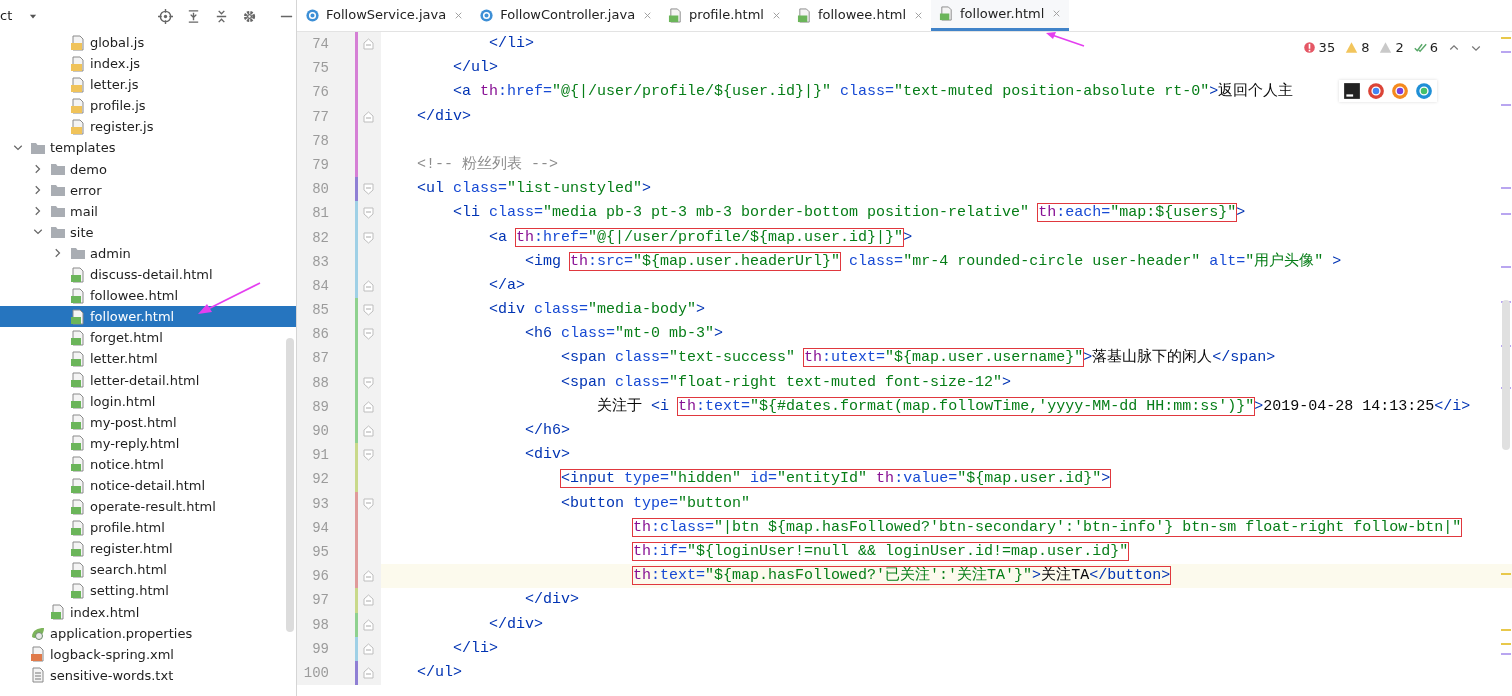  I want to click on tree-item: discuss-detail.html, so click(148, 275).